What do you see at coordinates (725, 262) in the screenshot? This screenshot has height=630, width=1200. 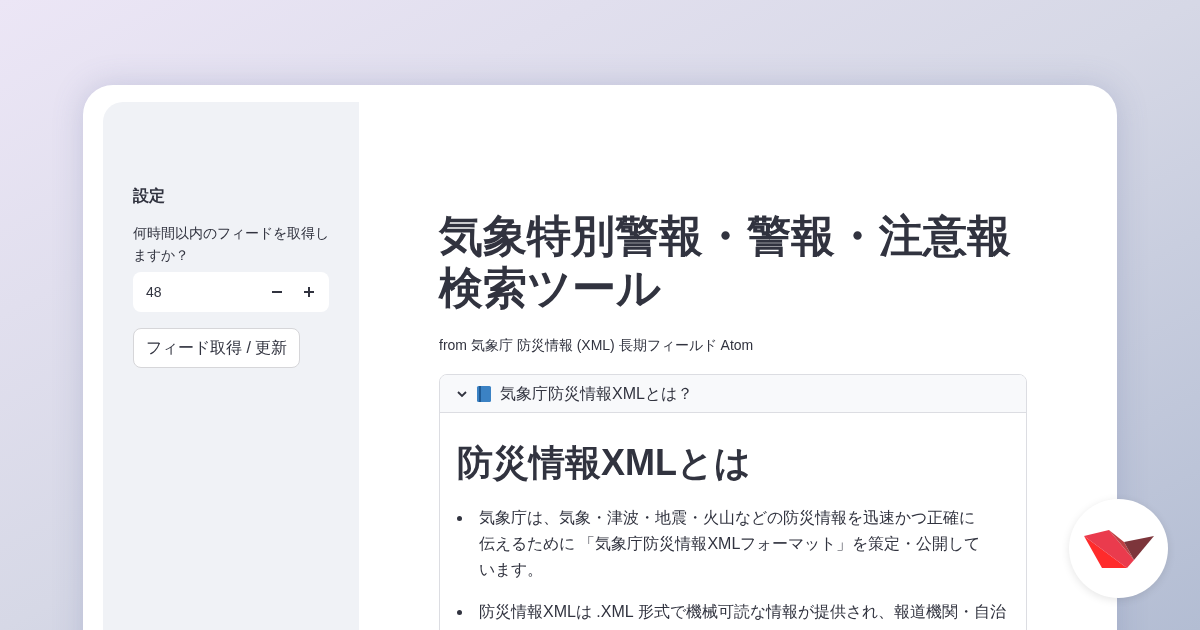 I see `page-title: 気象特別警報・警報・注意報検索ツール` at bounding box center [725, 262].